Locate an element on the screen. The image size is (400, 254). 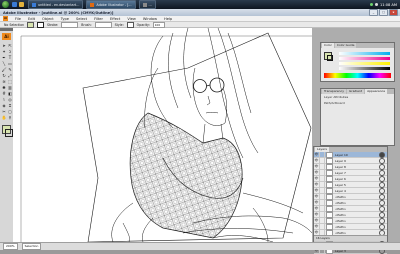
pen-tool-icon: ✒ is located at coordinates (4, 57).